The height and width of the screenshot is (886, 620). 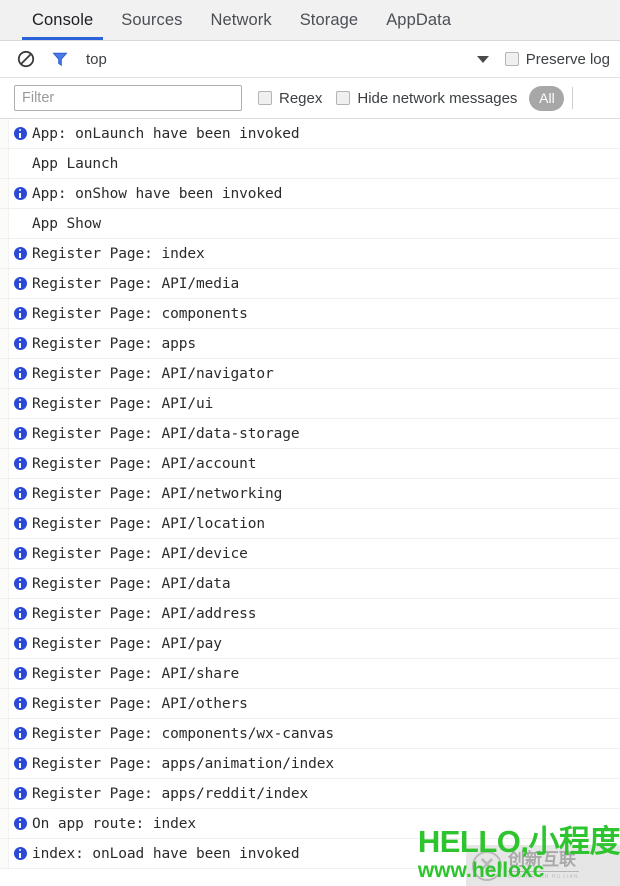 I want to click on tab-appdata: AppData, so click(x=418, y=20).